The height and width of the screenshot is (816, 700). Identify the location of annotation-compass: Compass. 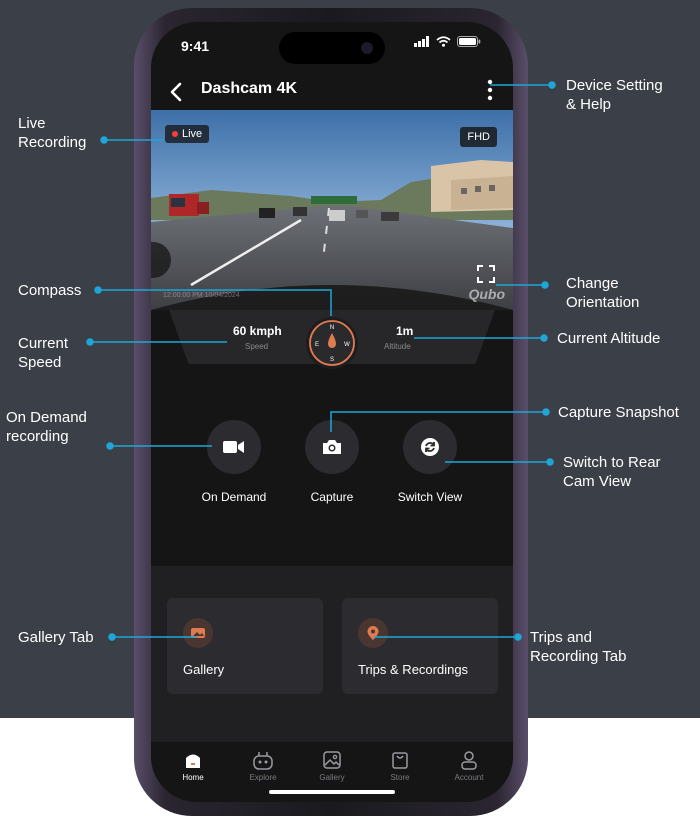
(50, 290).